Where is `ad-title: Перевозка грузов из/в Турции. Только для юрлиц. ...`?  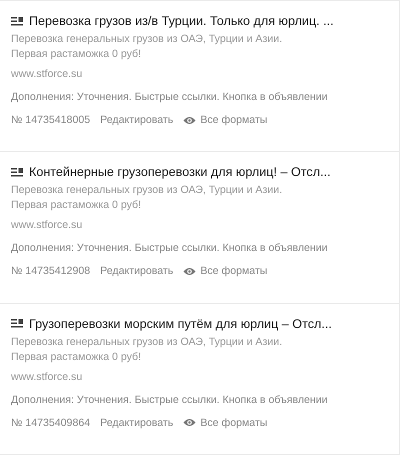 ad-title: Перевозка грузов из/в Турции. Только для юрлиц. ... is located at coordinates (181, 21).